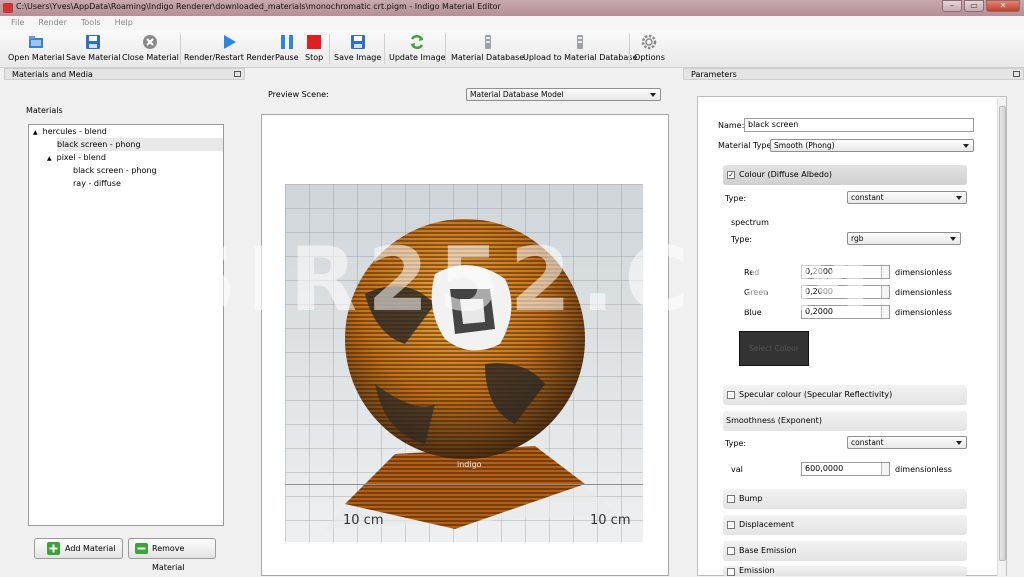 The width and height of the screenshot is (1024, 577). Describe the element at coordinates (845, 312) in the screenshot. I see `blue-spinbox: 0,2000` at that location.